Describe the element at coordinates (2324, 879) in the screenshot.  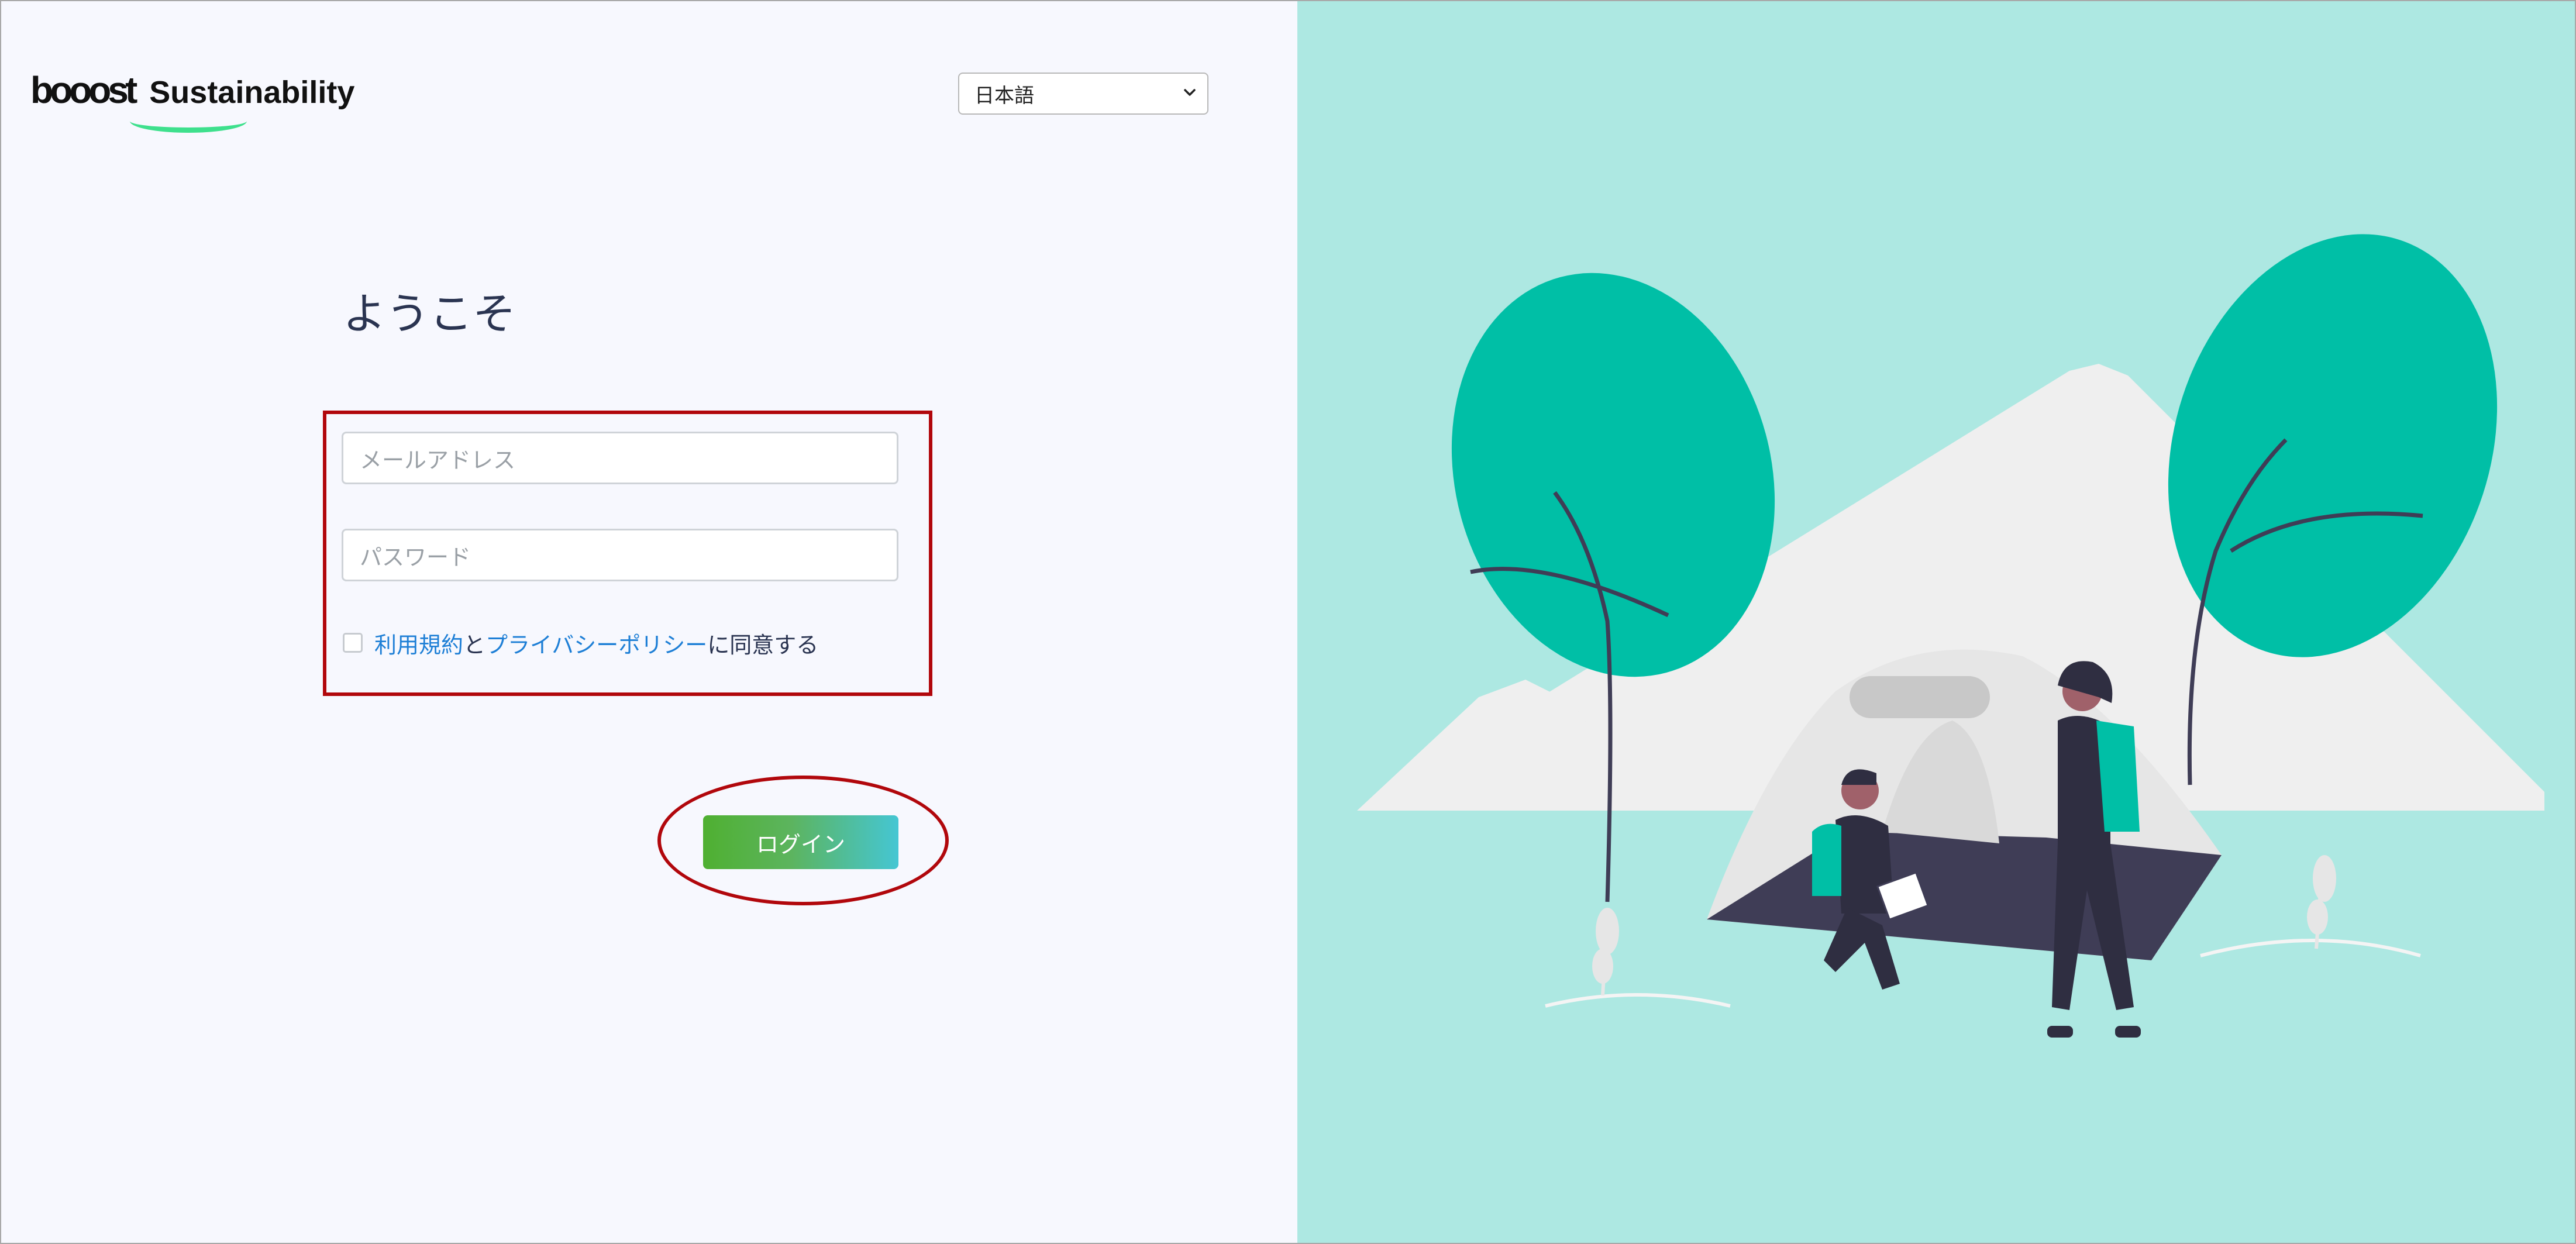
I see `plant-right-leaf` at that location.